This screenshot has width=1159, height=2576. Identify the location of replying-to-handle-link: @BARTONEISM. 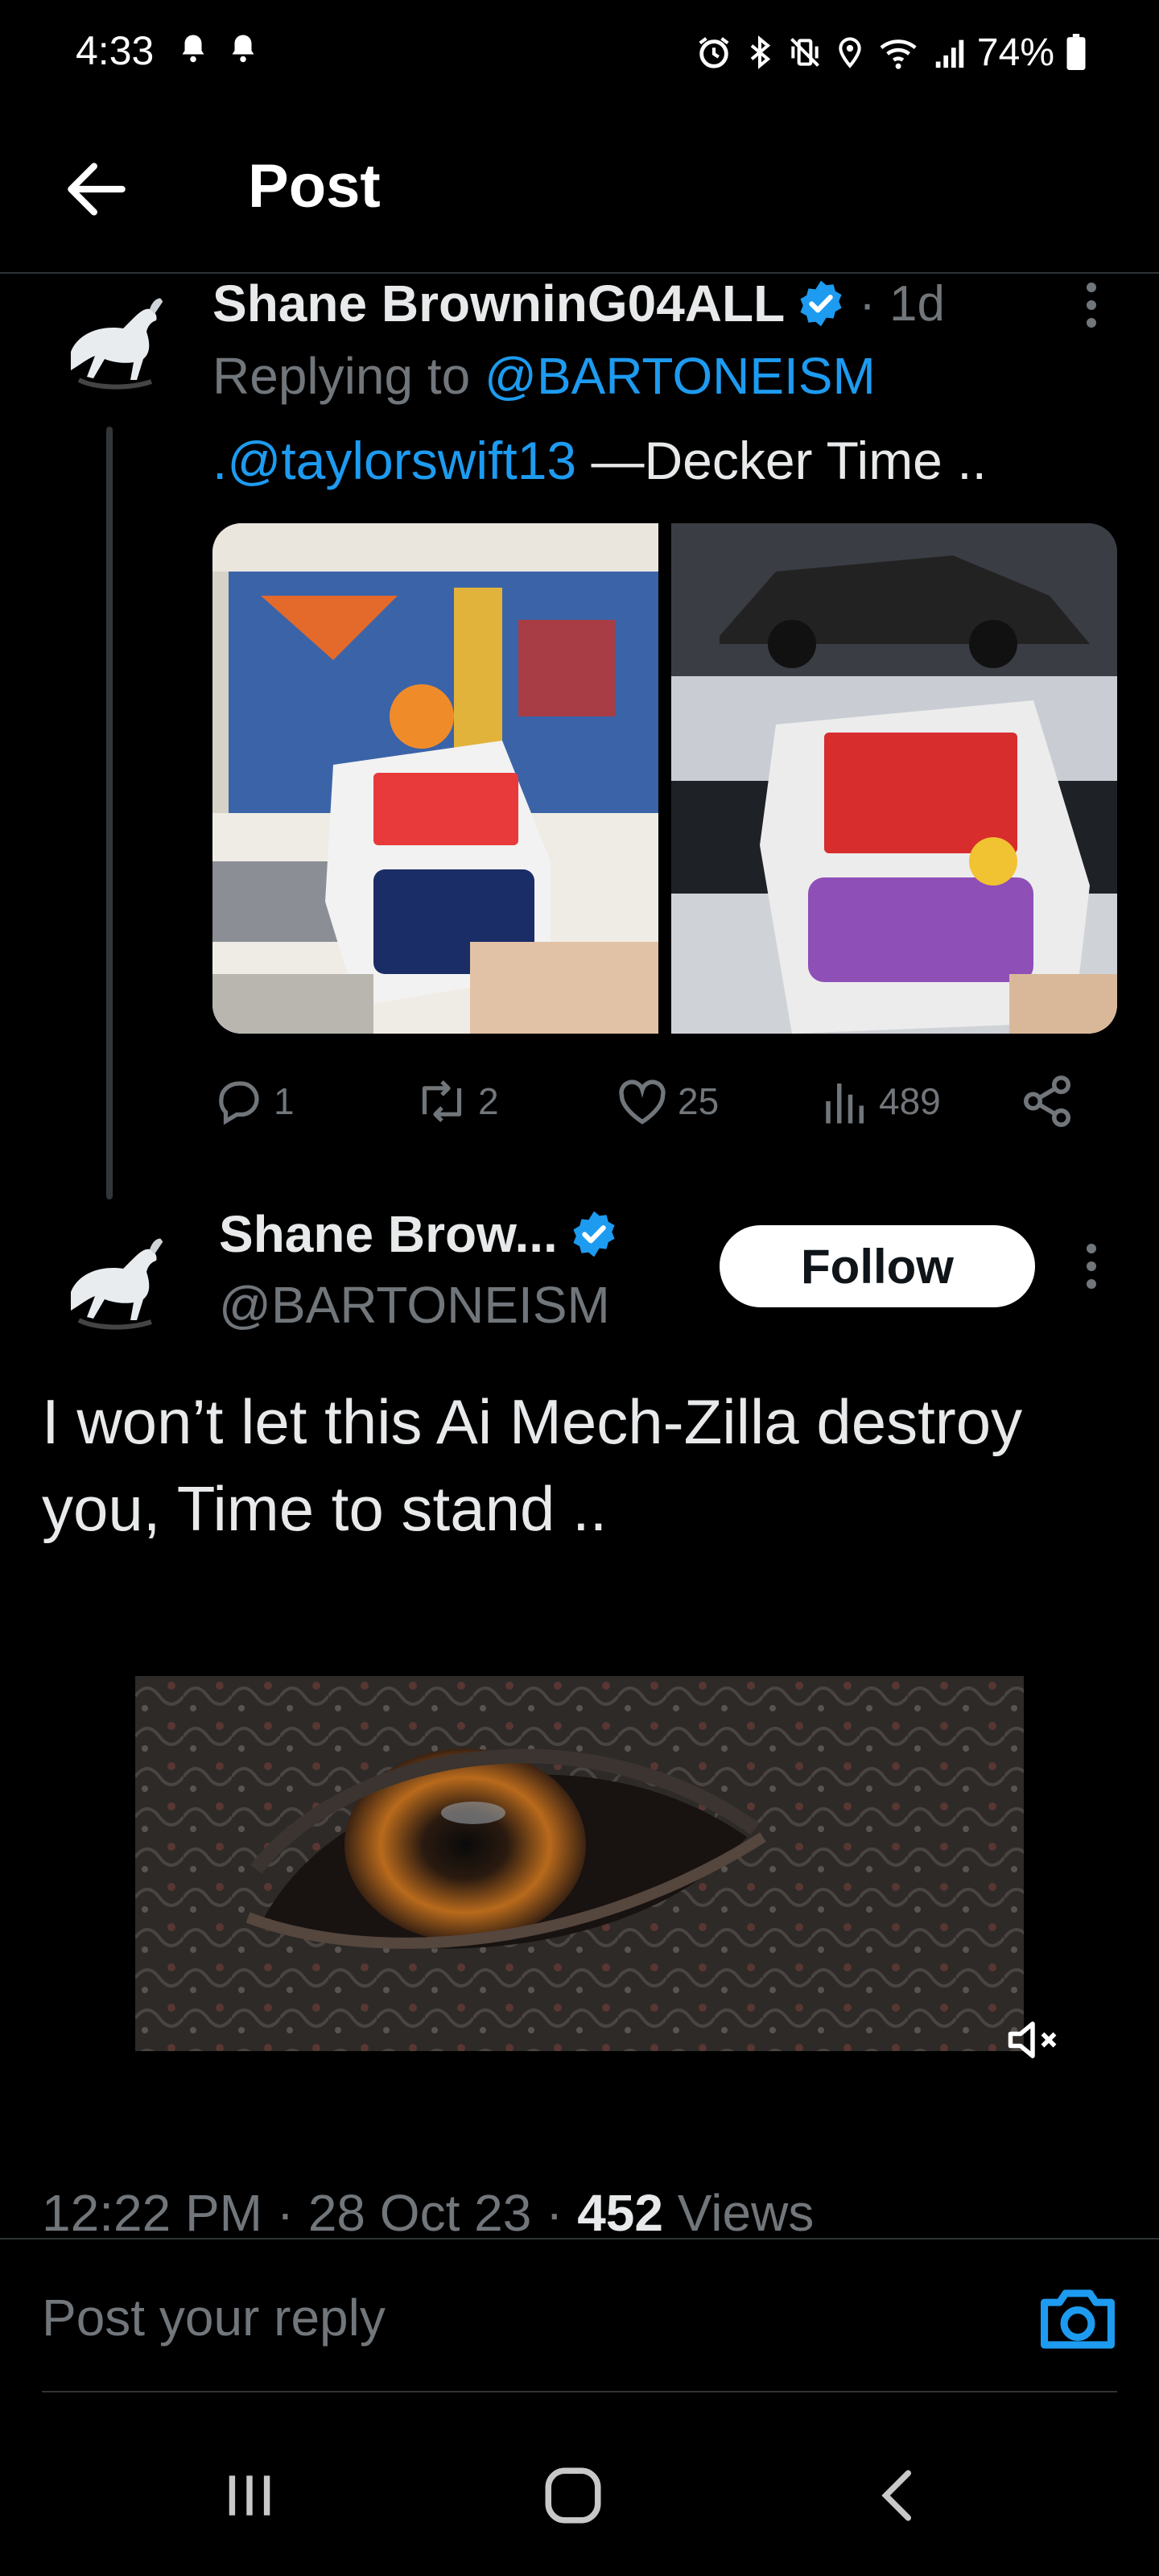
(680, 376).